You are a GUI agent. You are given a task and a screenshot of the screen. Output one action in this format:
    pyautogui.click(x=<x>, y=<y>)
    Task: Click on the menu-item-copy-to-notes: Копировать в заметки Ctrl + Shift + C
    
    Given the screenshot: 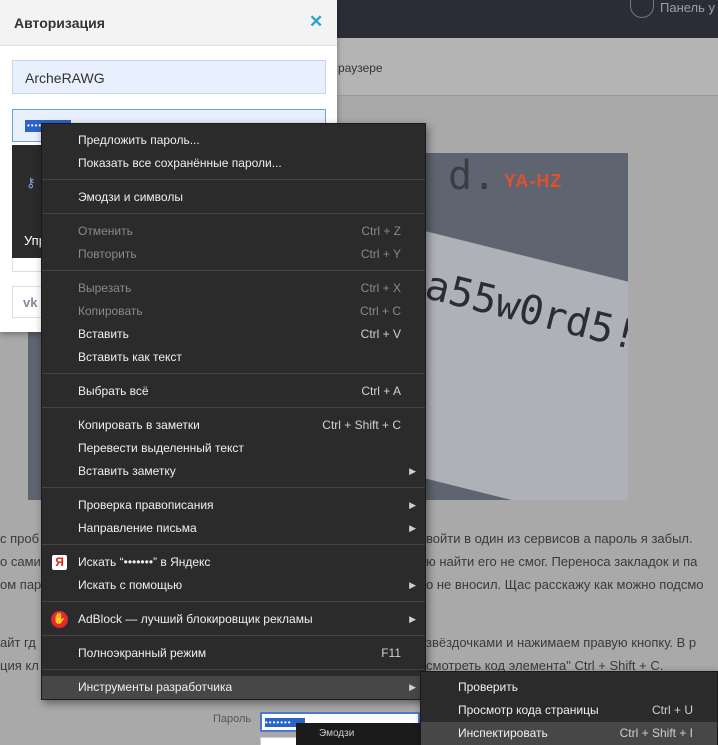 What is the action you would take?
    pyautogui.click(x=233, y=425)
    